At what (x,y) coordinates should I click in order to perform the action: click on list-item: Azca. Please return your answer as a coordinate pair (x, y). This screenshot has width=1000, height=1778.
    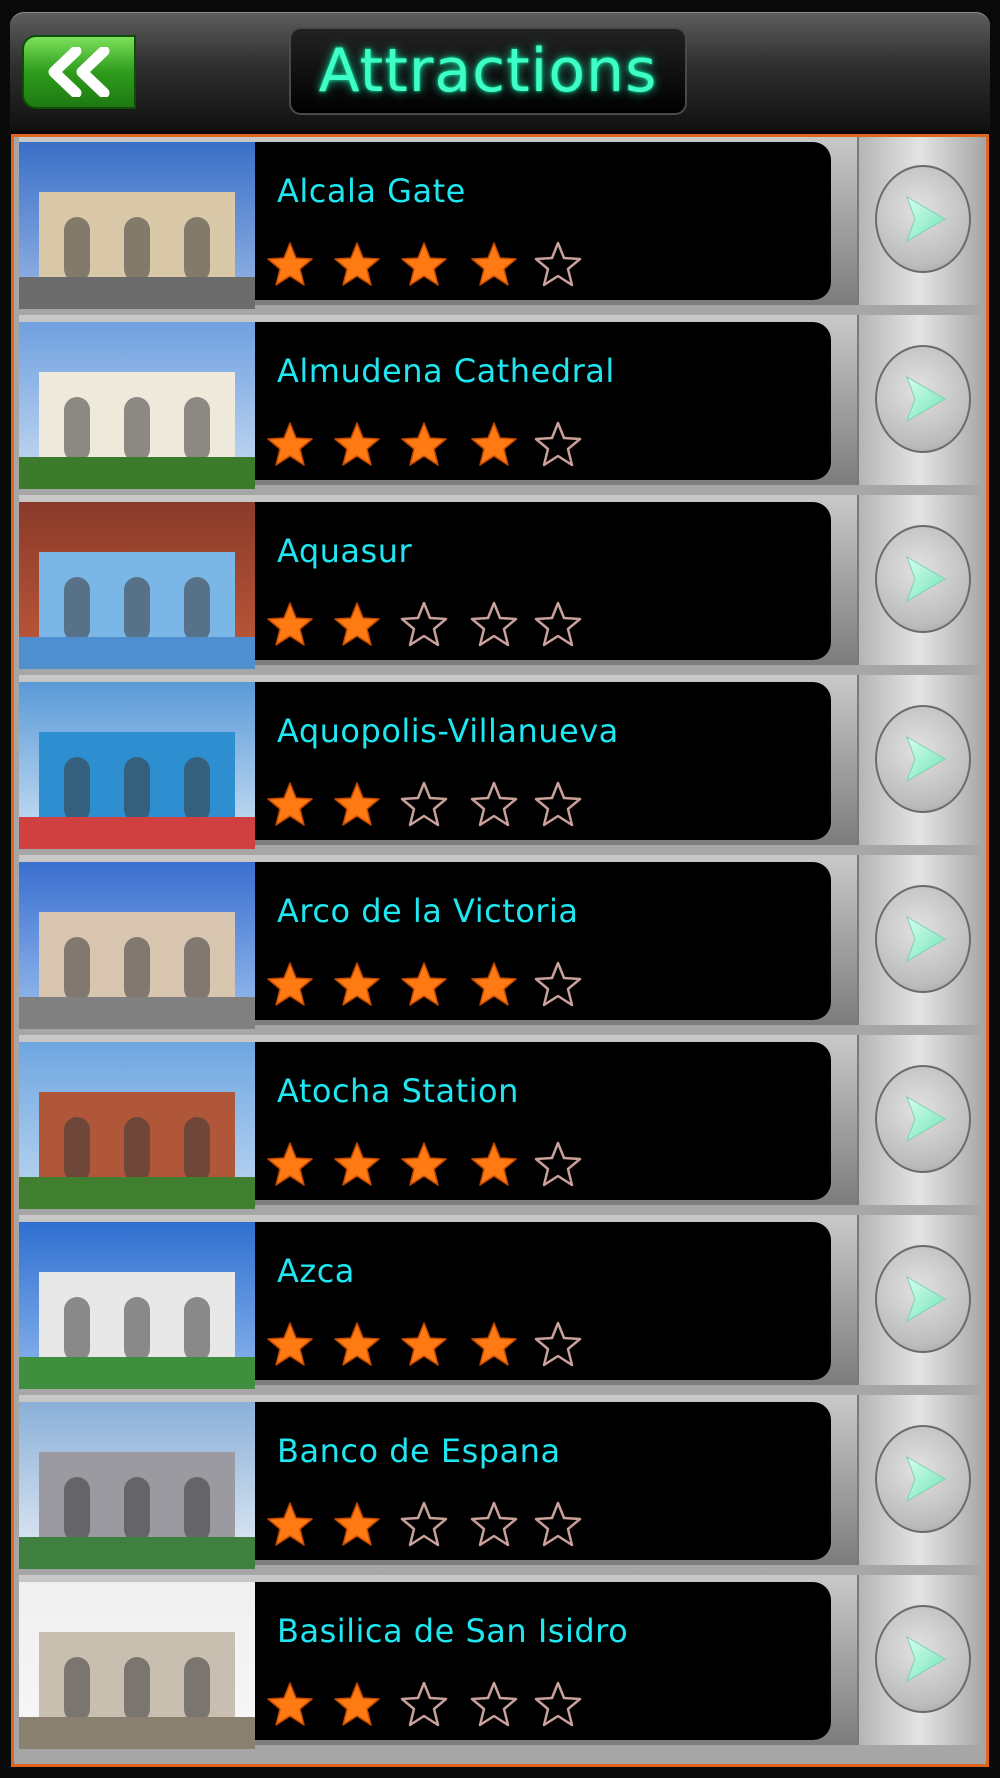
    Looking at the image, I should click on (500, 1302).